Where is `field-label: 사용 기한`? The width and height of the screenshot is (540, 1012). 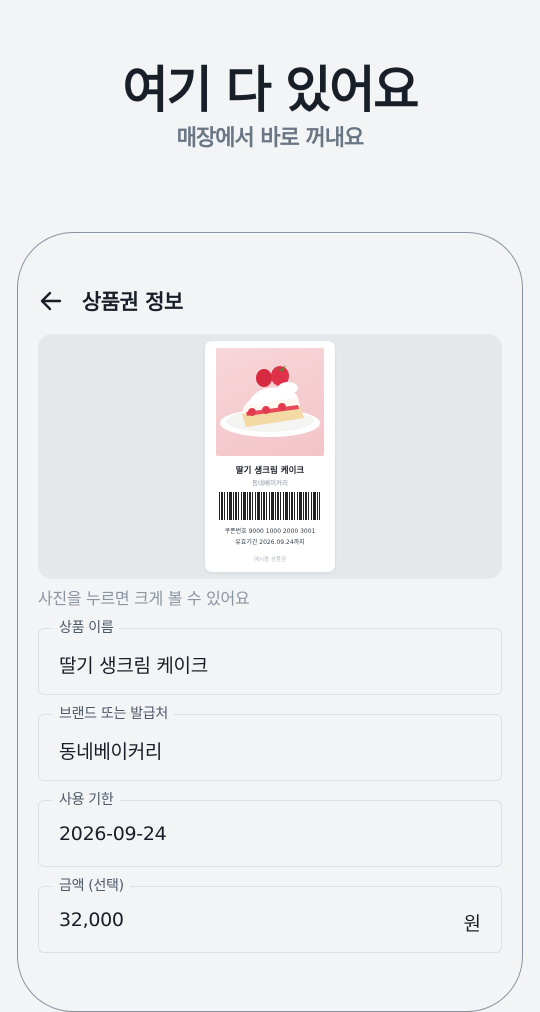
field-label: 사용 기한 is located at coordinates (86, 800).